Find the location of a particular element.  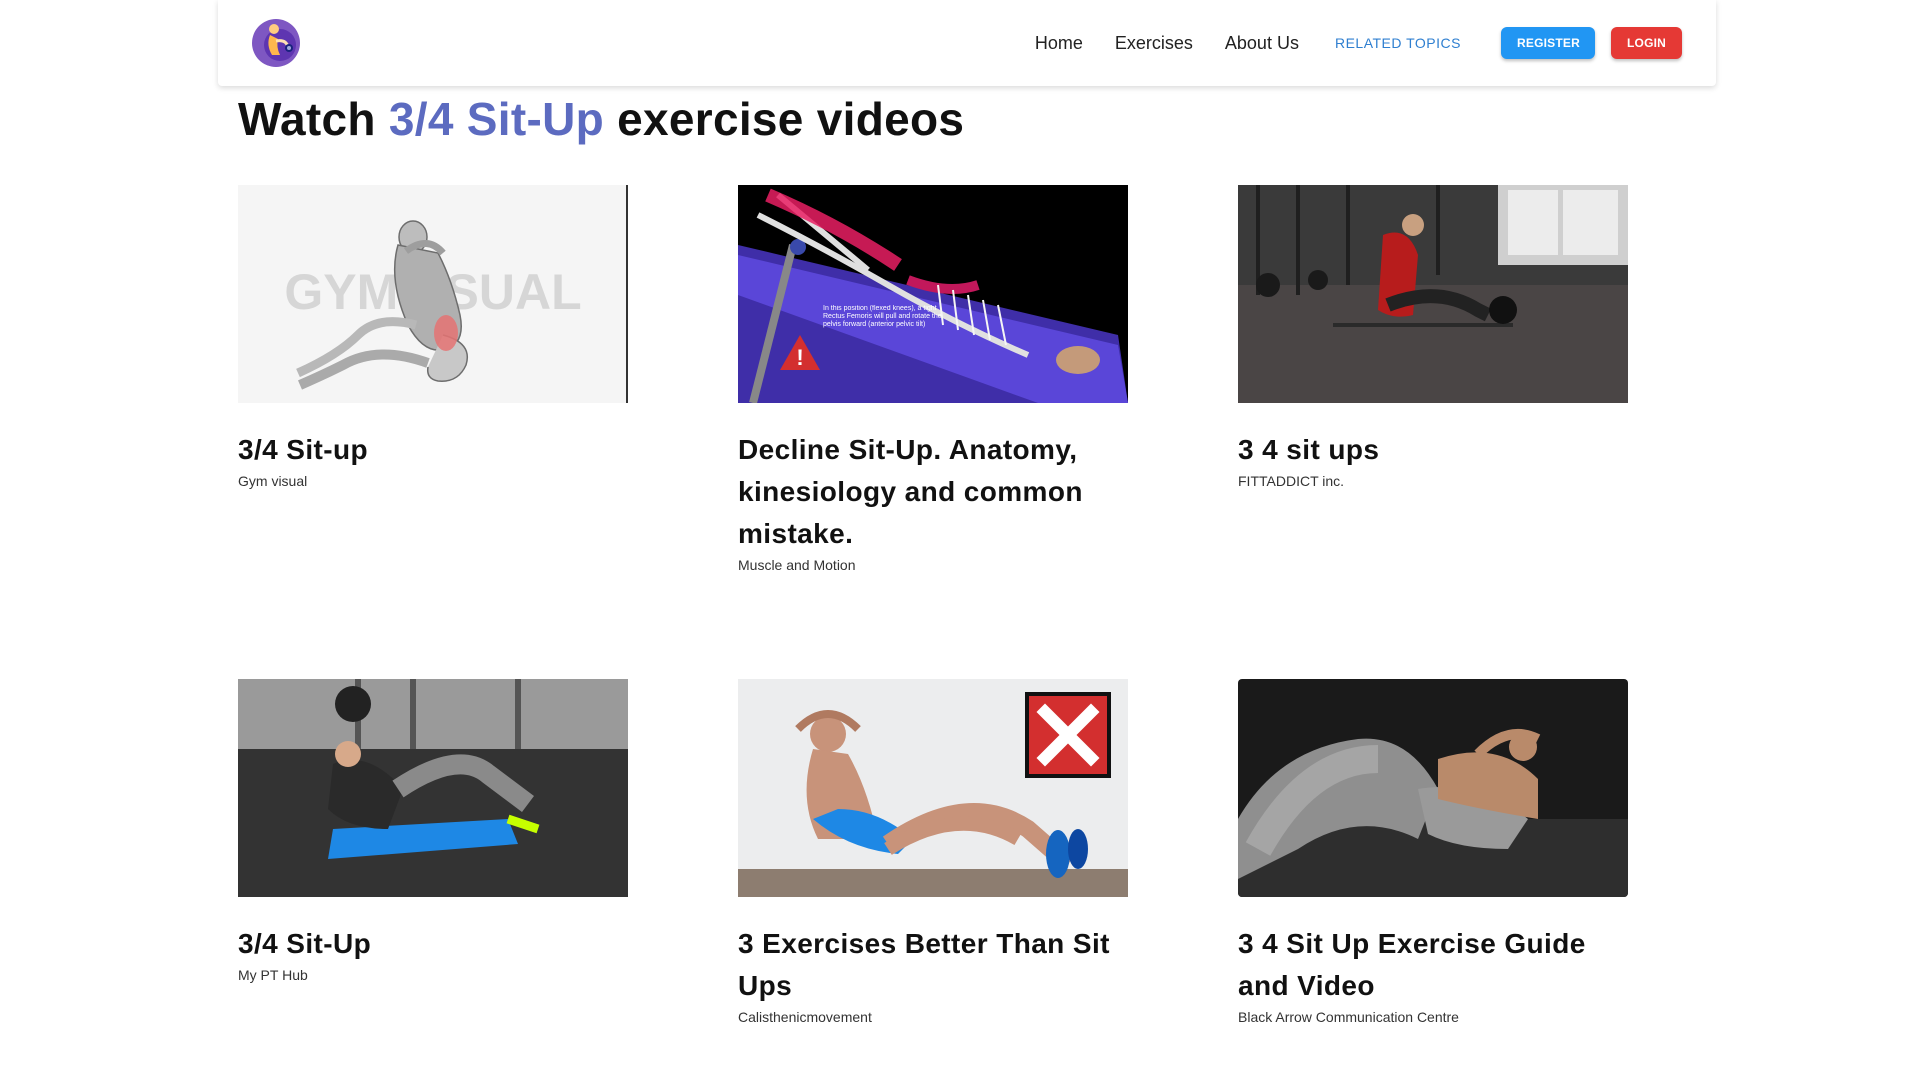

logo-icon is located at coordinates (276, 43).